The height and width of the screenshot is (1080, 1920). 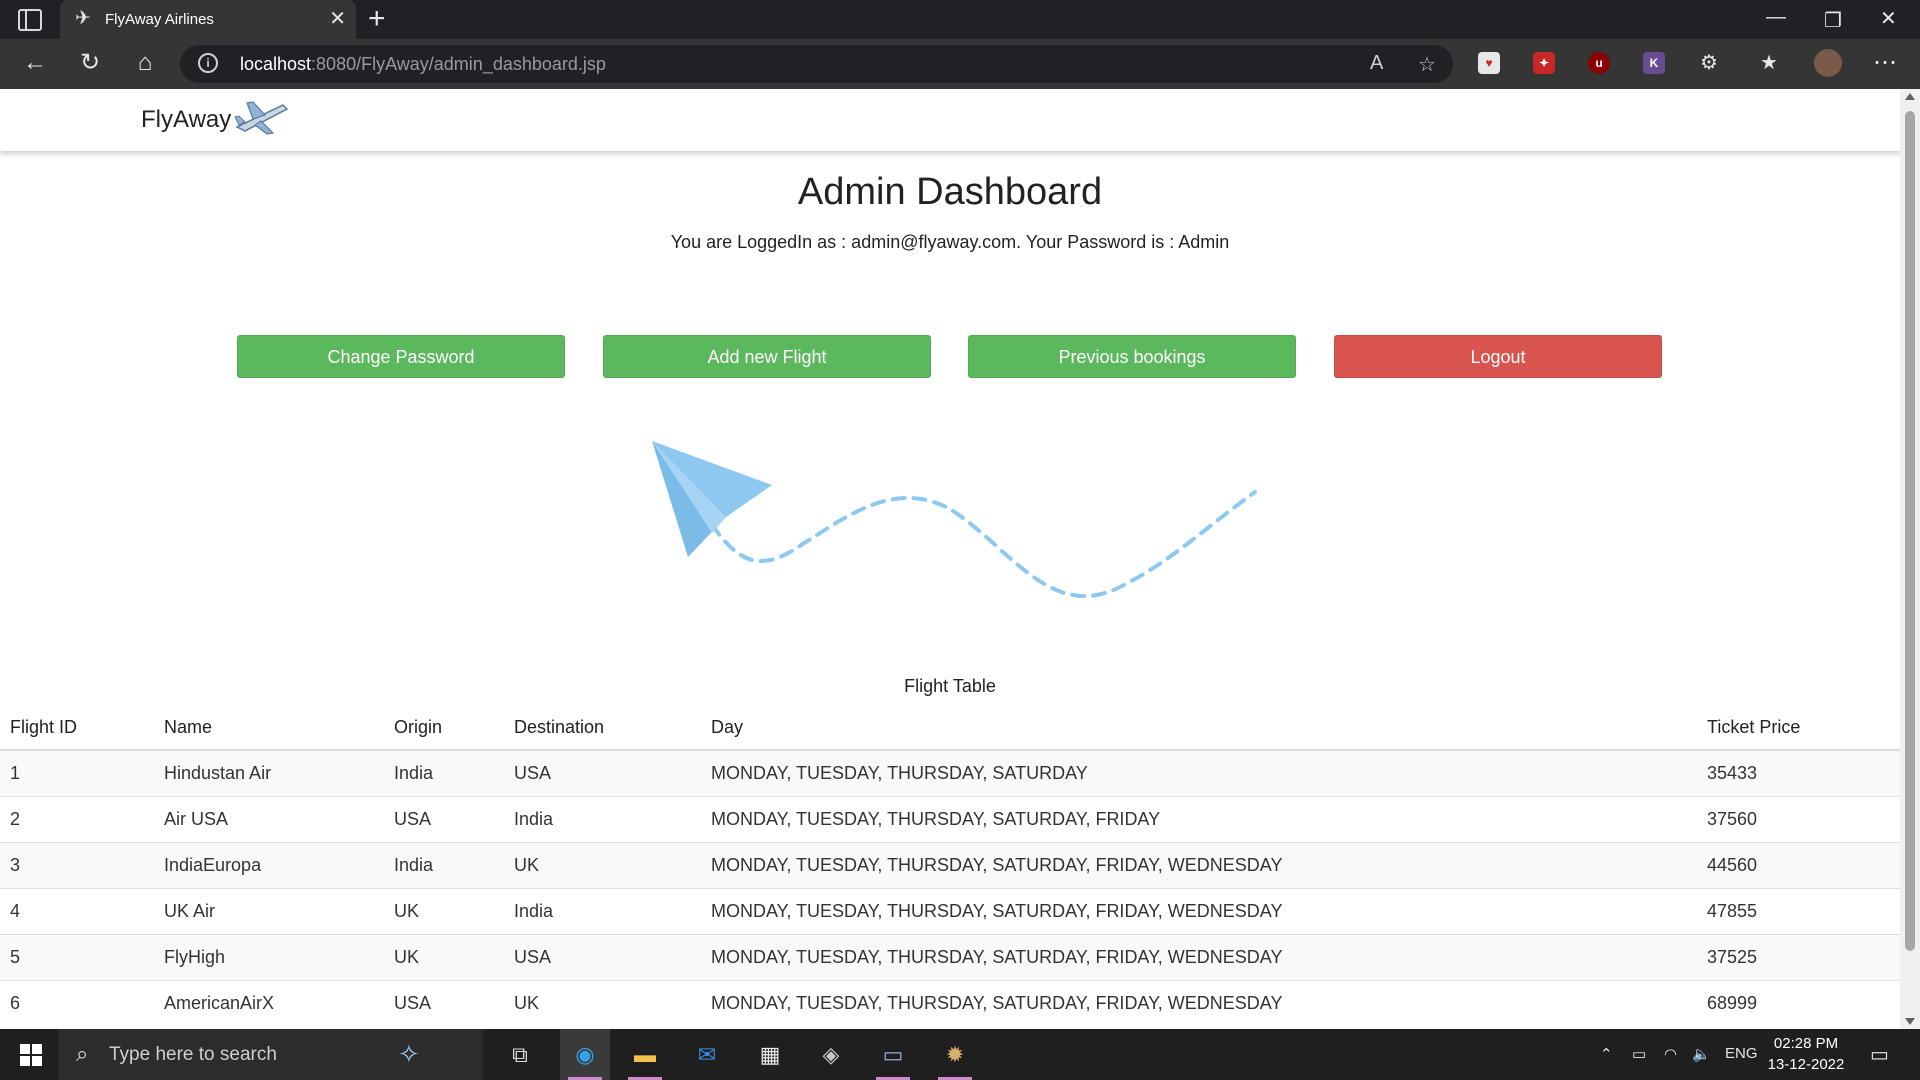 What do you see at coordinates (1599, 63) in the screenshot?
I see `ublock-extension-icon: u` at bounding box center [1599, 63].